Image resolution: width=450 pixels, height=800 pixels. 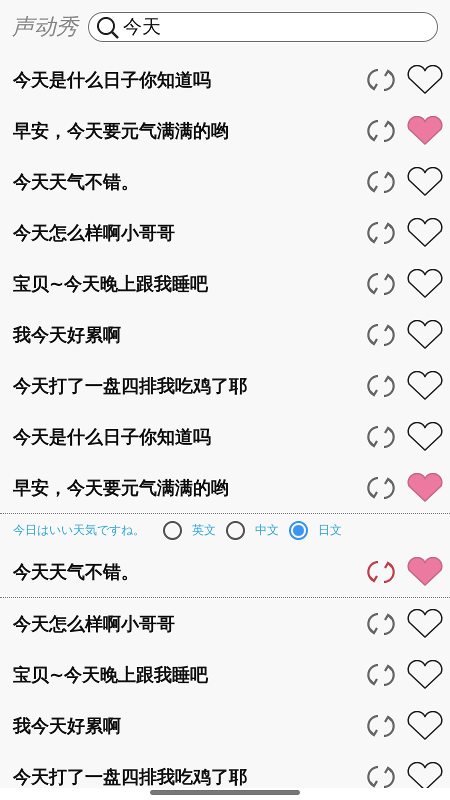 I want to click on search-icon, so click(x=108, y=28).